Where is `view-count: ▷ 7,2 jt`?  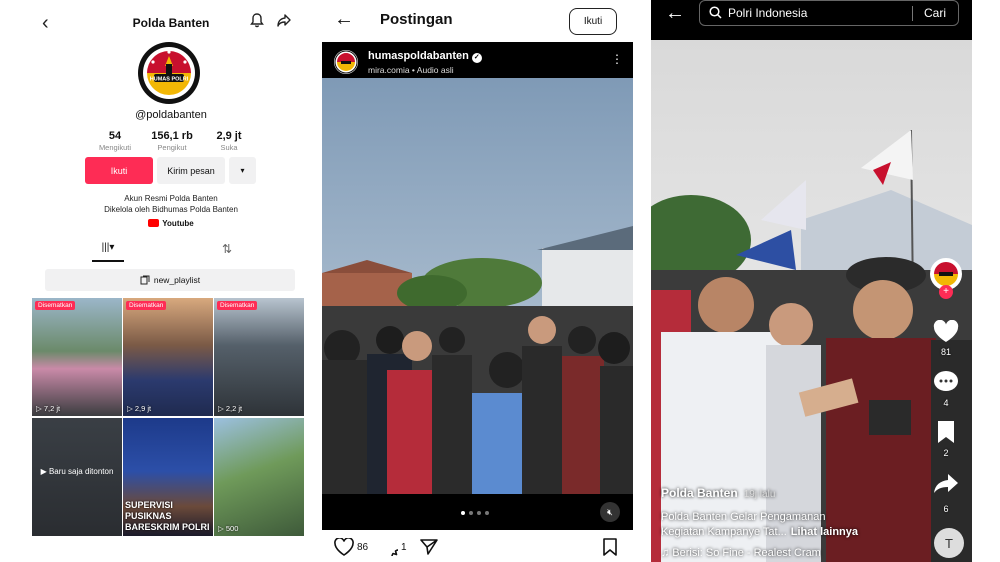 view-count: ▷ 7,2 jt is located at coordinates (48, 408).